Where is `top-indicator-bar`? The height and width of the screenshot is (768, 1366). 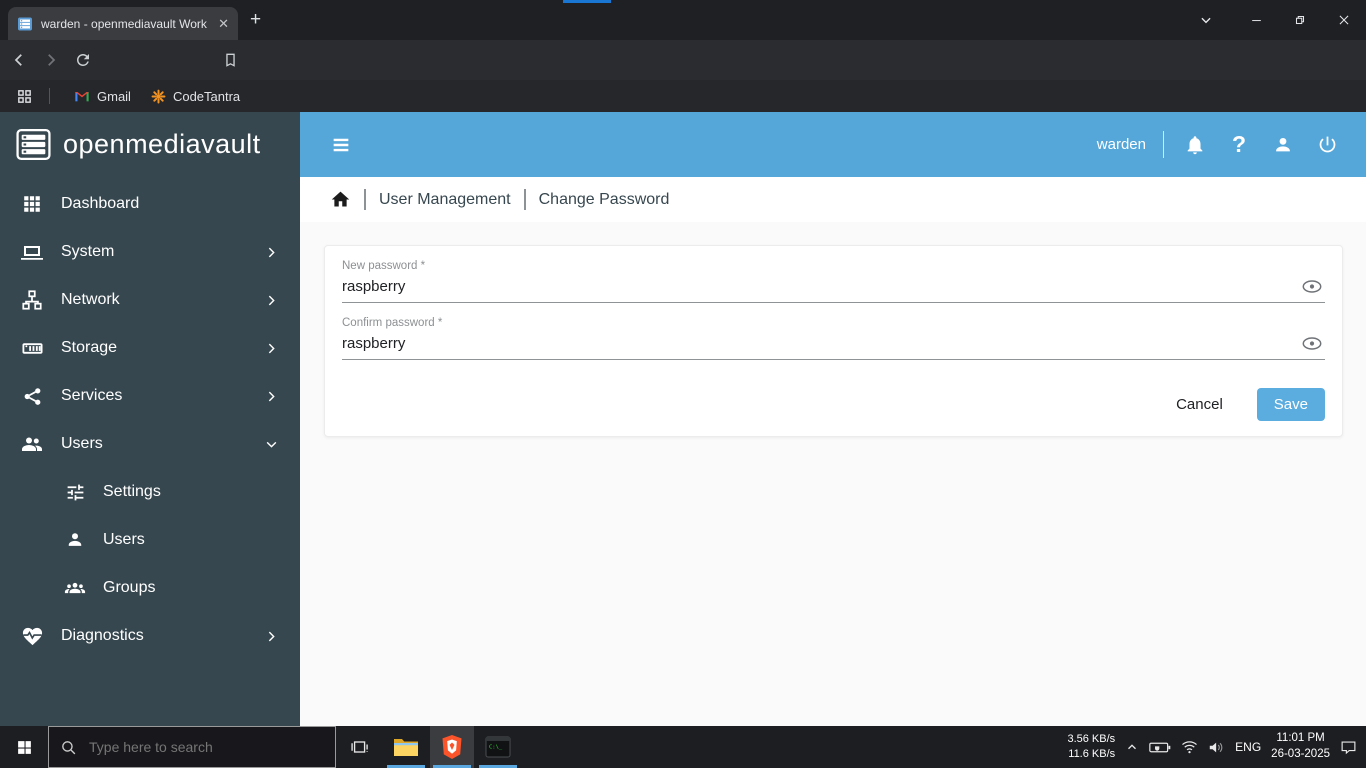 top-indicator-bar is located at coordinates (587, 1).